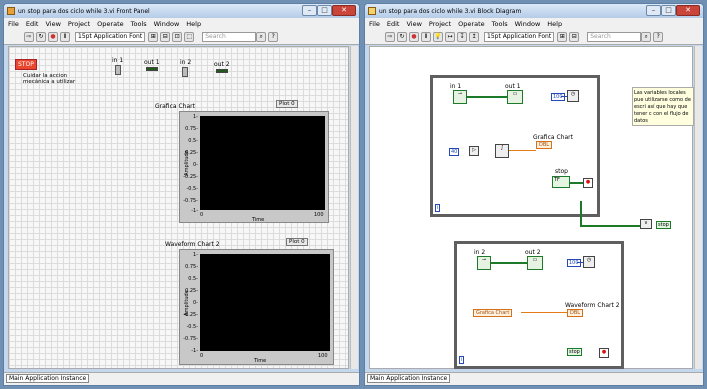 The height and width of the screenshot is (389, 707). I want to click on multiply-node: ▷, so click(474, 151).